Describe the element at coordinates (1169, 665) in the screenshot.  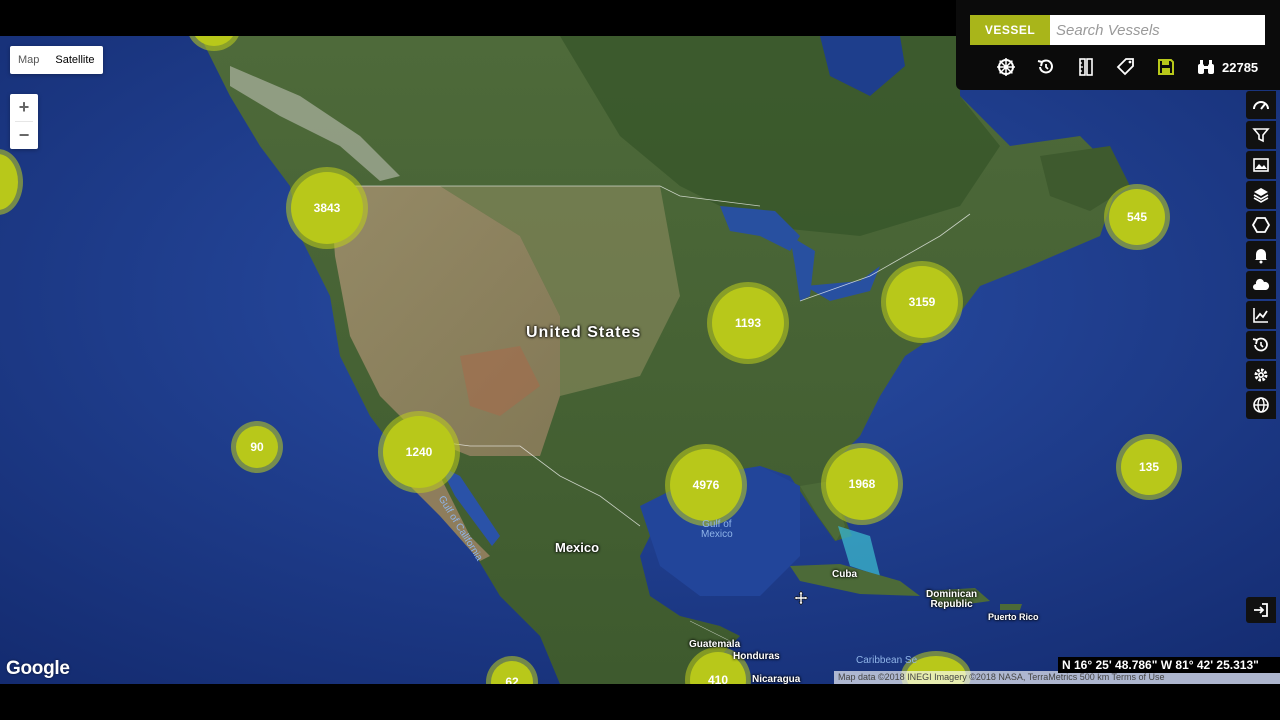
I see `cursor-coordinates: N 16° 25' 48.786" W 81° 42' 25.313"` at that location.